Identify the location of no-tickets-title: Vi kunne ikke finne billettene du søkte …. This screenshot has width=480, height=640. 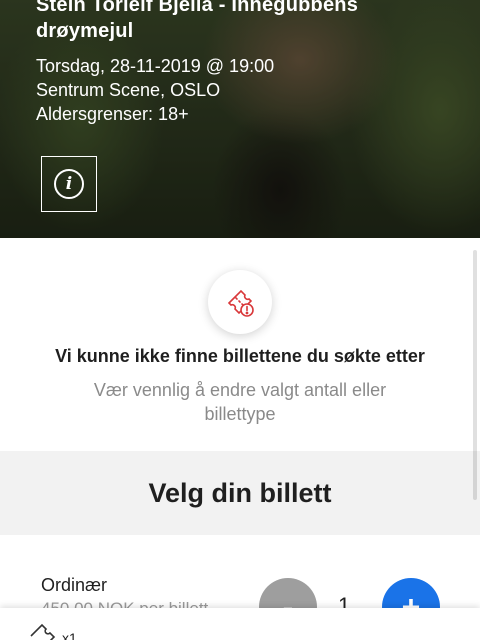
(240, 356).